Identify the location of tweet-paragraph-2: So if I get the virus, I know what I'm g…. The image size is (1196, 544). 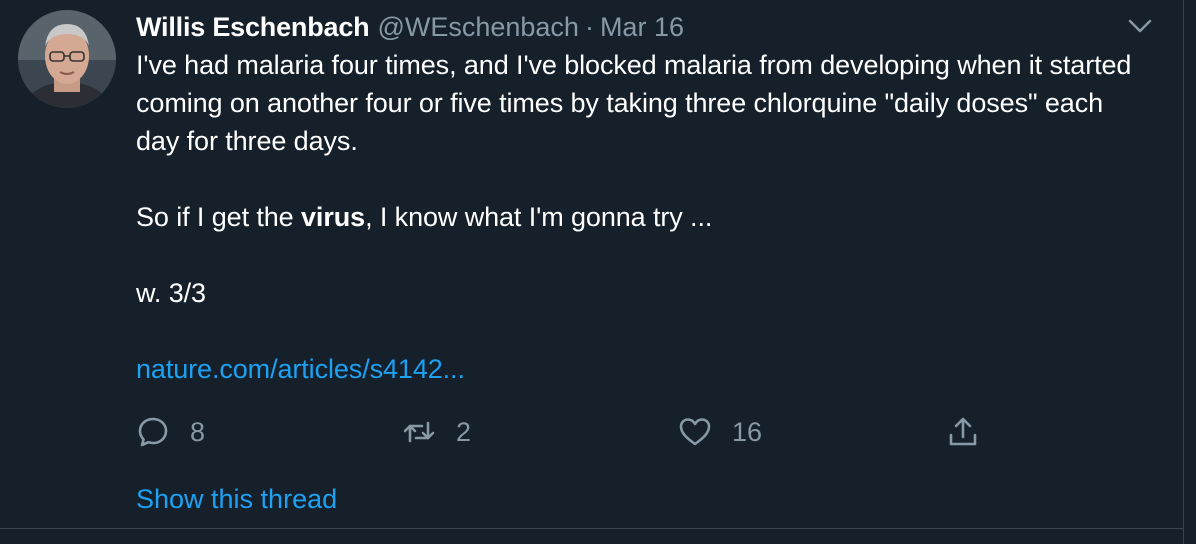
(636, 217).